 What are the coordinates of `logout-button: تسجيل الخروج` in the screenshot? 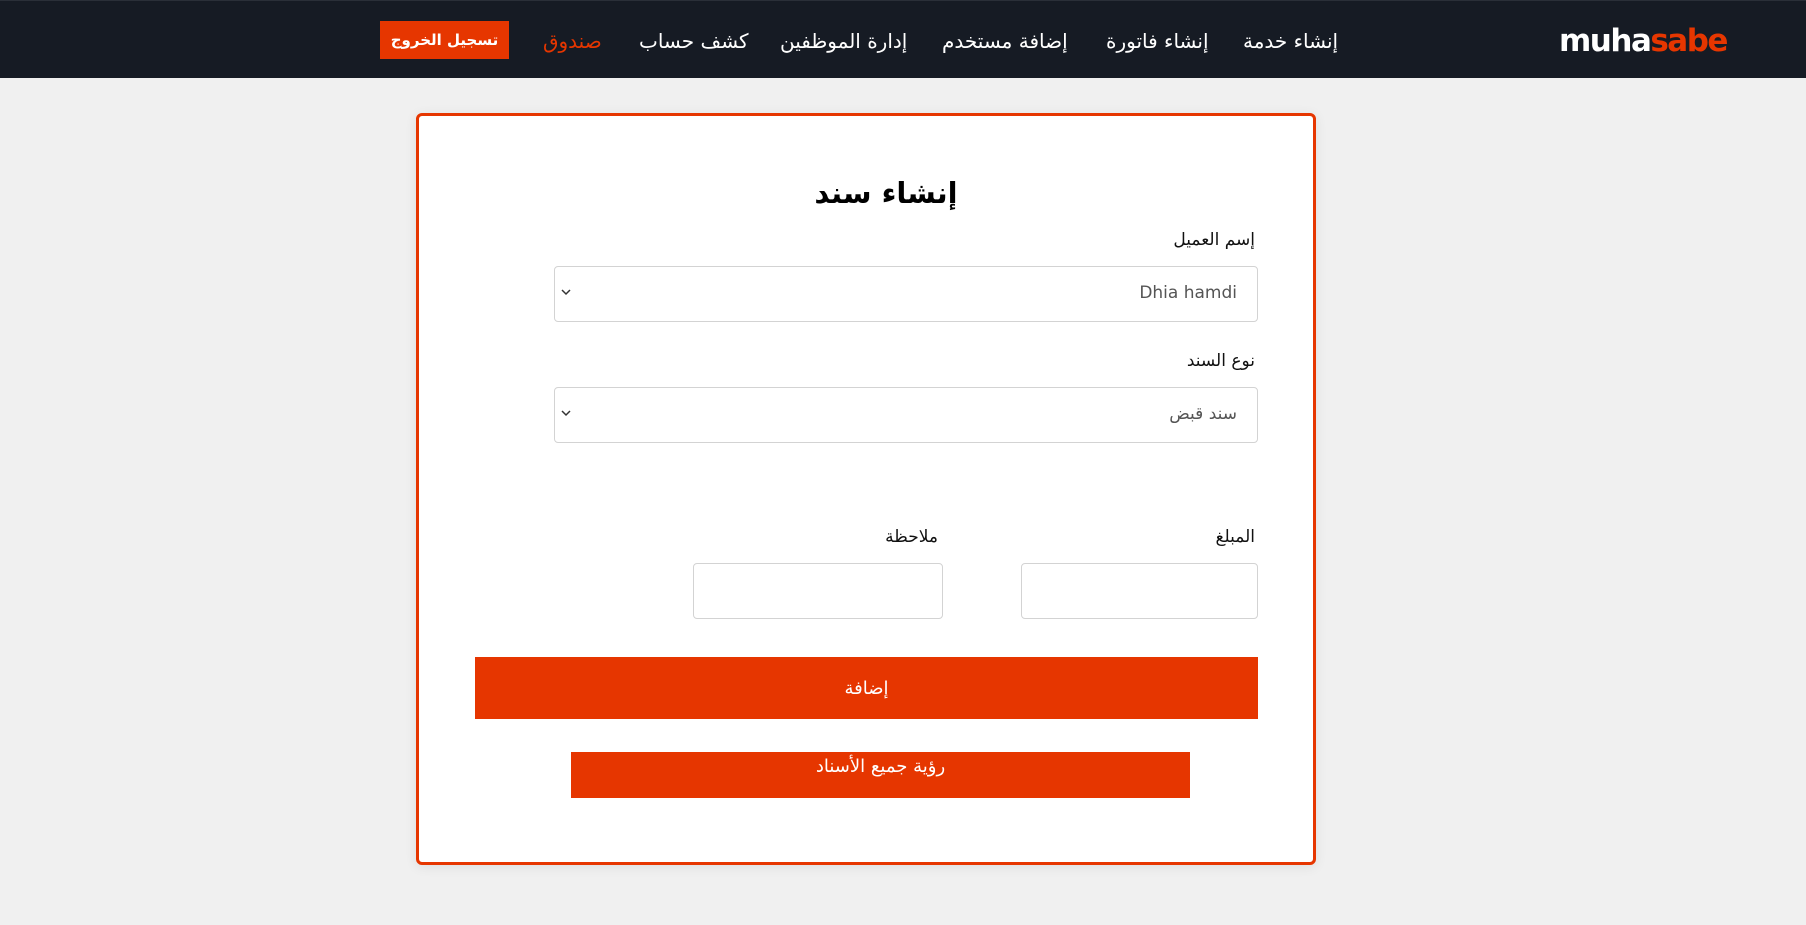 It's located at (444, 40).